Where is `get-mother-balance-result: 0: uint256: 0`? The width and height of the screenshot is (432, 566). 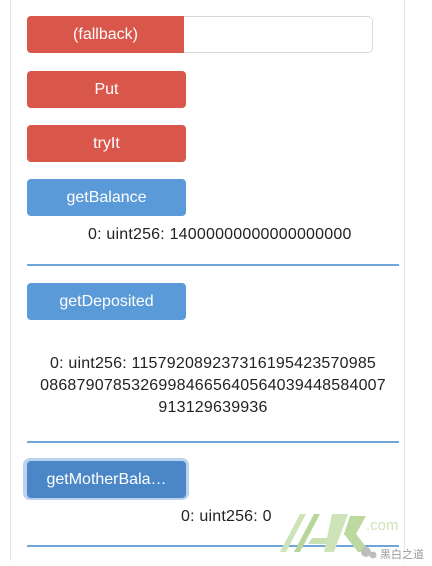
get-mother-balance-result: 0: uint256: 0 is located at coordinates (226, 516).